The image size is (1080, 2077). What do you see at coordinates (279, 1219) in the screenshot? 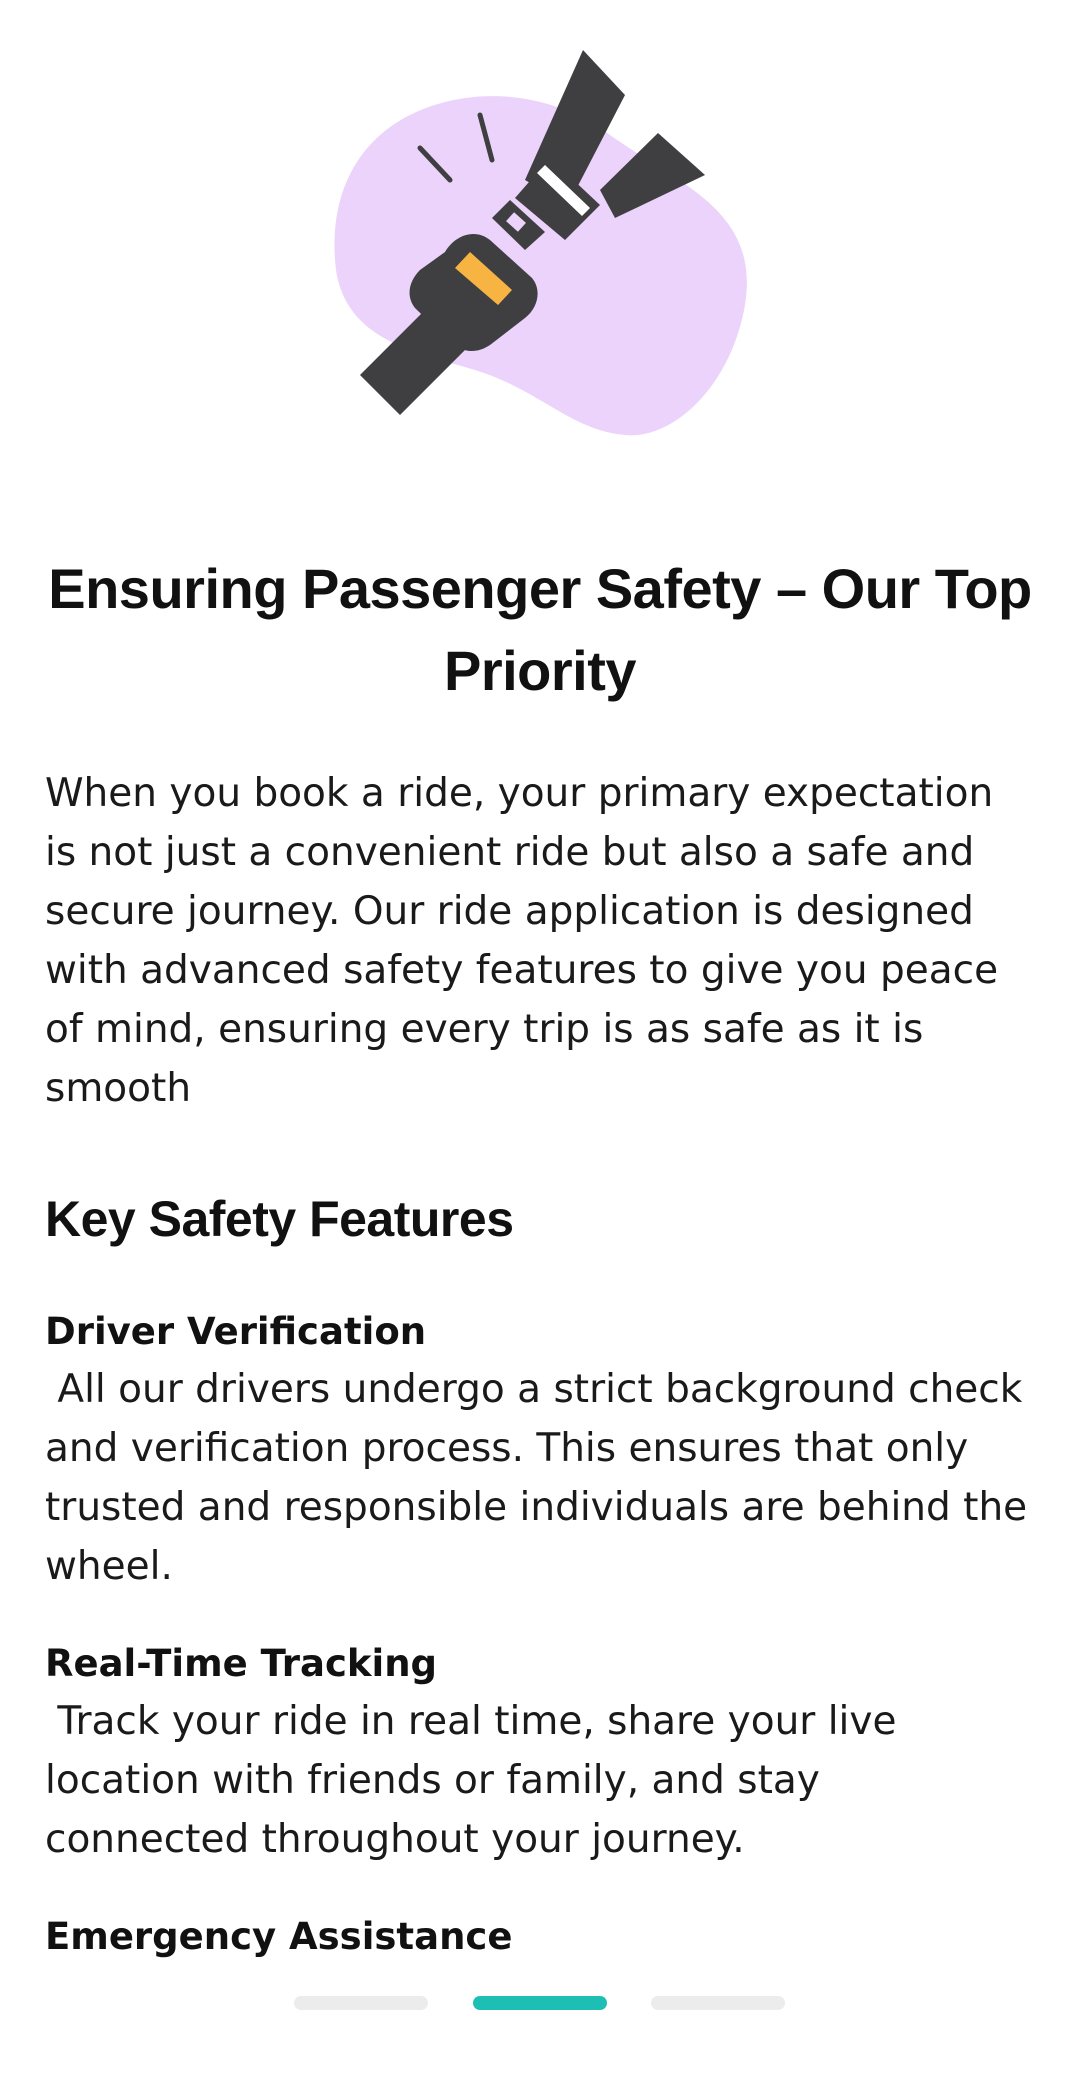
I see `features-heading: Key Safety Features` at bounding box center [279, 1219].